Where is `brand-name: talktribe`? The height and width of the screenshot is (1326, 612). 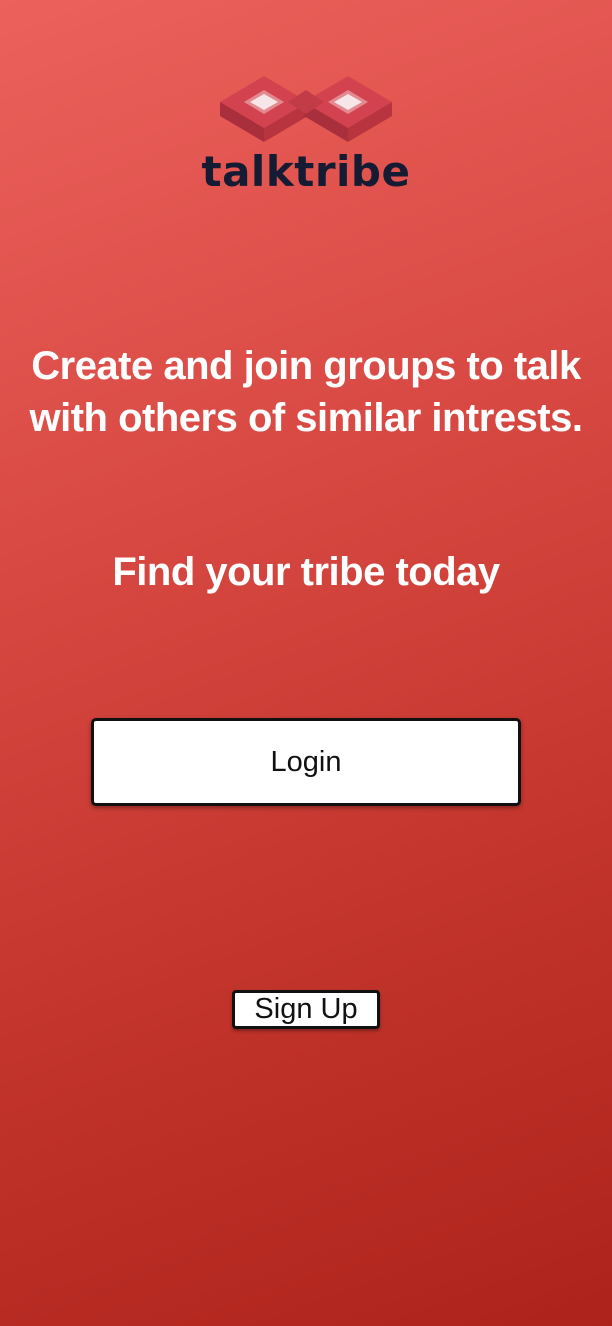 brand-name: talktribe is located at coordinates (306, 171).